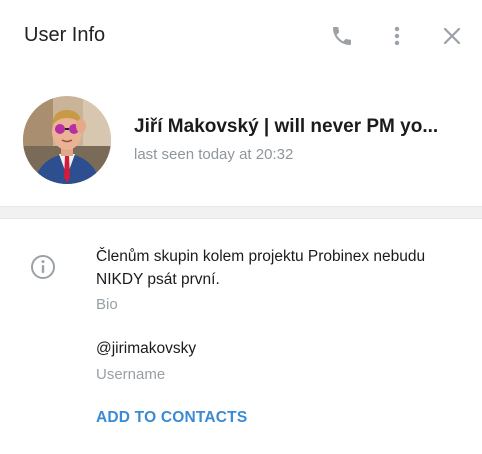 Image resolution: width=482 pixels, height=454 pixels. I want to click on bio-label: Bio, so click(107, 304).